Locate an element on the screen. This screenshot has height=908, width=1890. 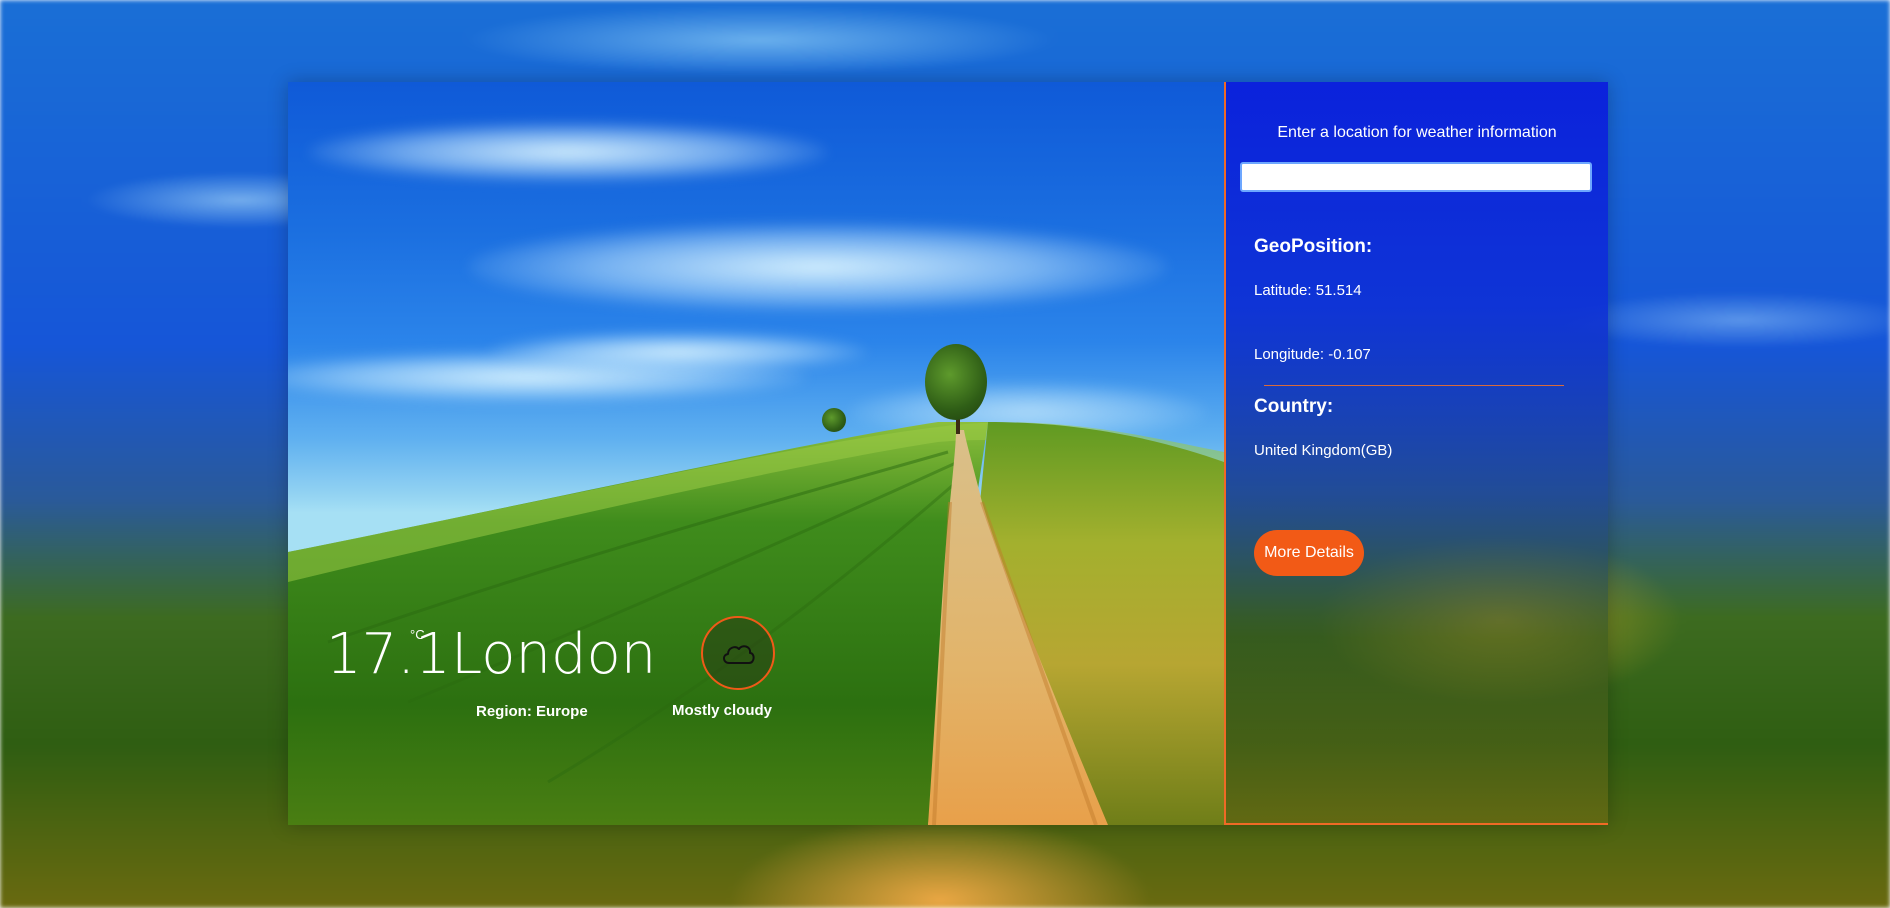
cloud-icon is located at coordinates (739, 654).